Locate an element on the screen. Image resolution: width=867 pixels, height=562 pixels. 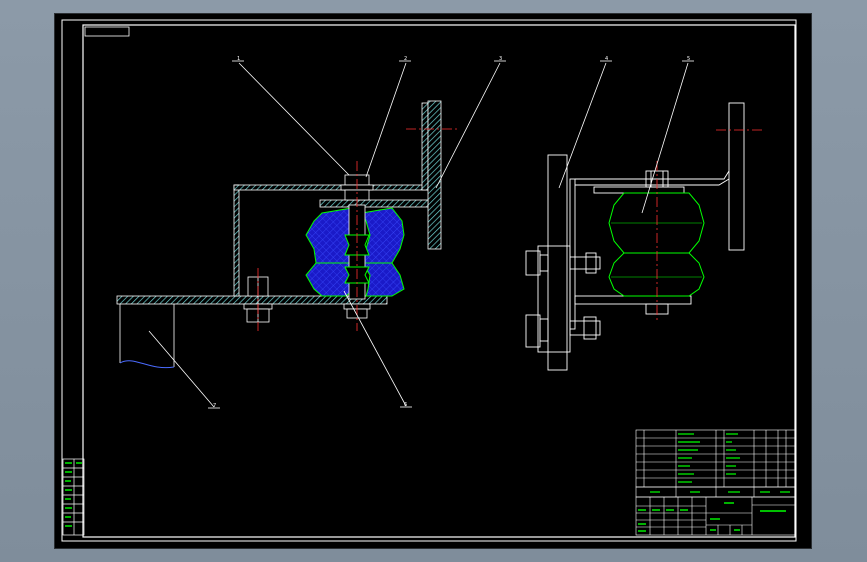
side-plate is located at coordinates (554, 299).